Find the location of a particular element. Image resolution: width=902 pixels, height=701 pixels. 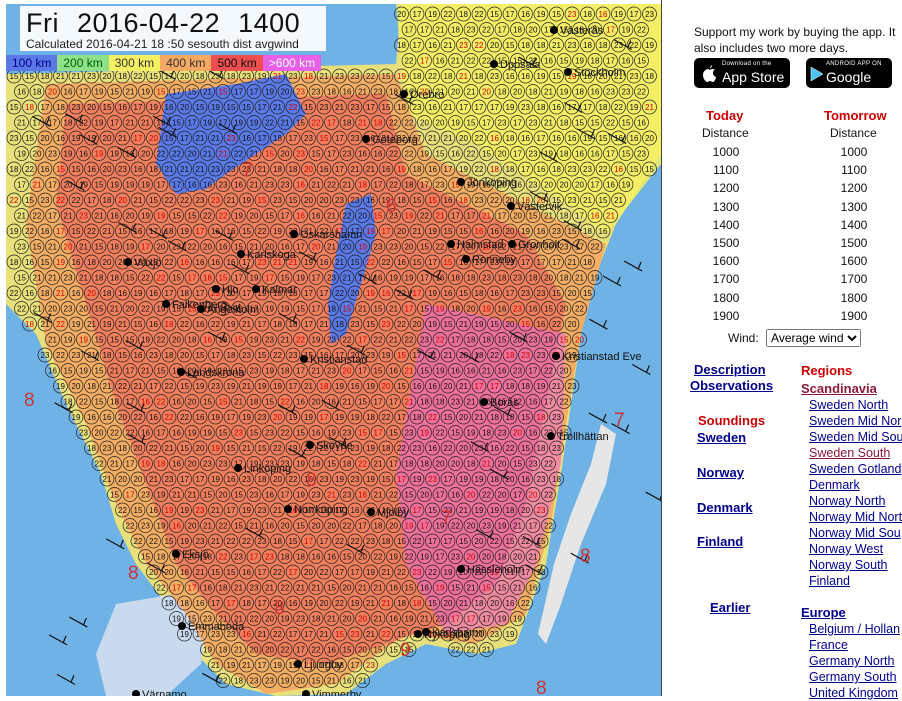

sounding-finland-link: Finland is located at coordinates (720, 541).